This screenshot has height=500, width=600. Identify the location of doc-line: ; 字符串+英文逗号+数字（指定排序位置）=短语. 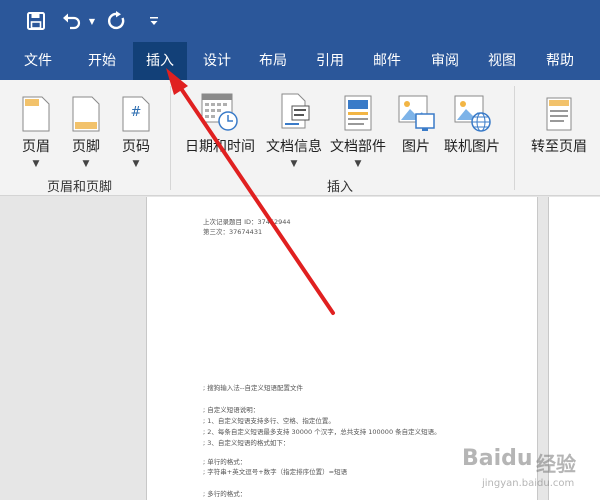
(275, 472).